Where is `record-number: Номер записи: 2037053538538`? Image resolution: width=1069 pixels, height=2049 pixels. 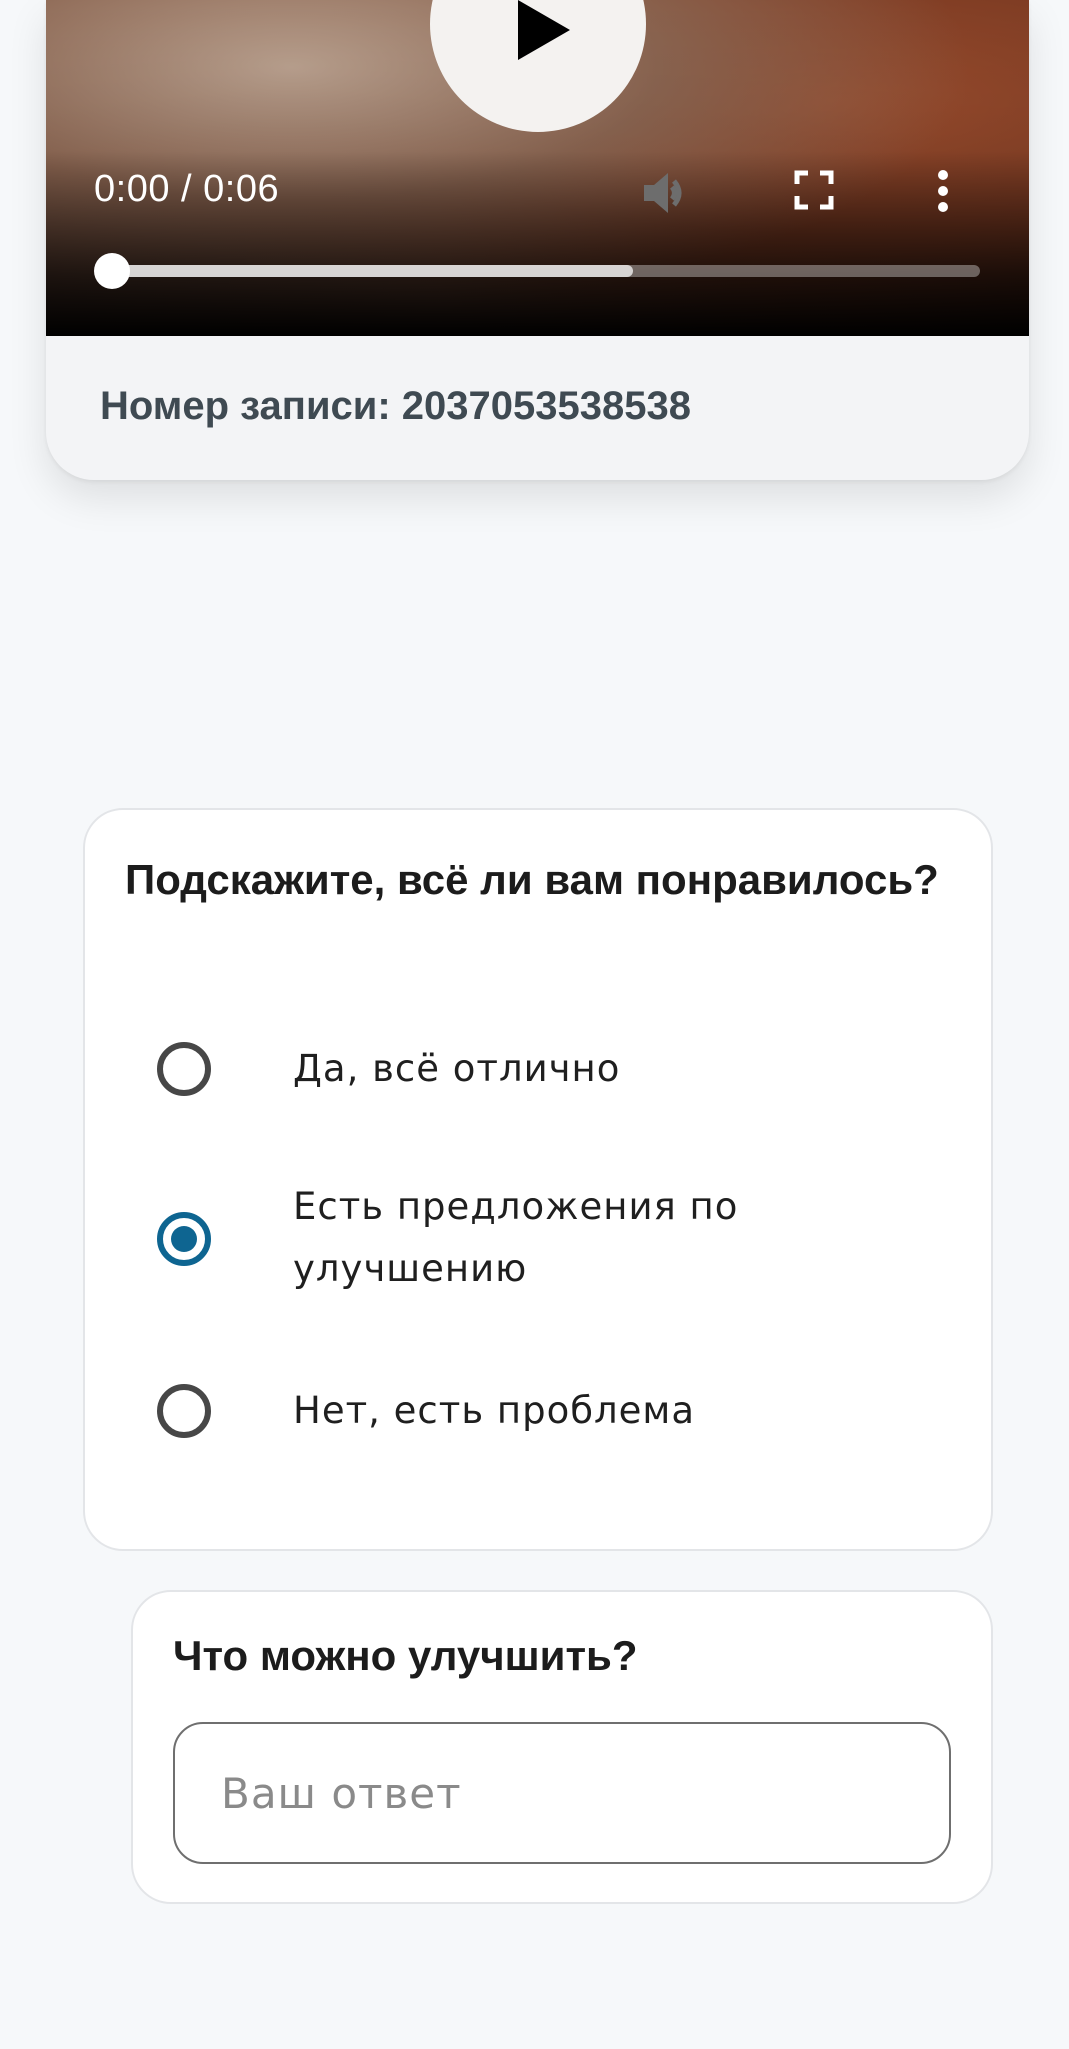
record-number: Номер записи: 2037053538538 is located at coordinates (395, 406).